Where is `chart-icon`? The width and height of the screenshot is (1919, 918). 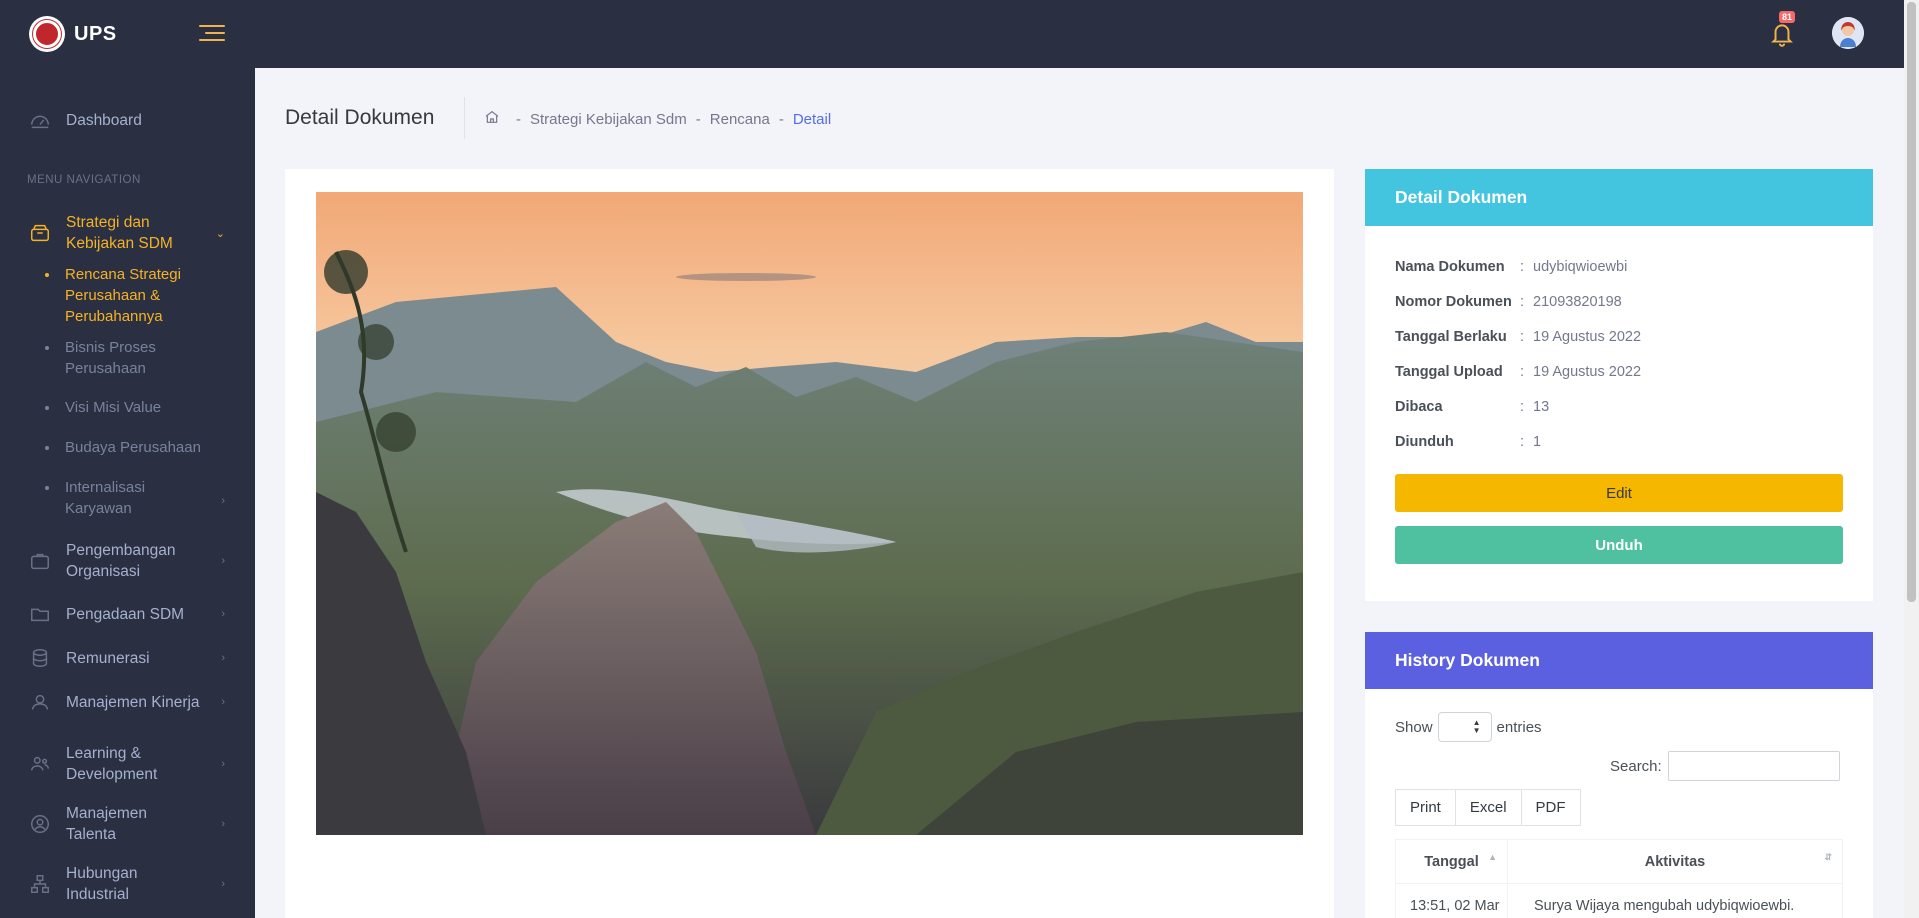 chart-icon is located at coordinates (40, 702).